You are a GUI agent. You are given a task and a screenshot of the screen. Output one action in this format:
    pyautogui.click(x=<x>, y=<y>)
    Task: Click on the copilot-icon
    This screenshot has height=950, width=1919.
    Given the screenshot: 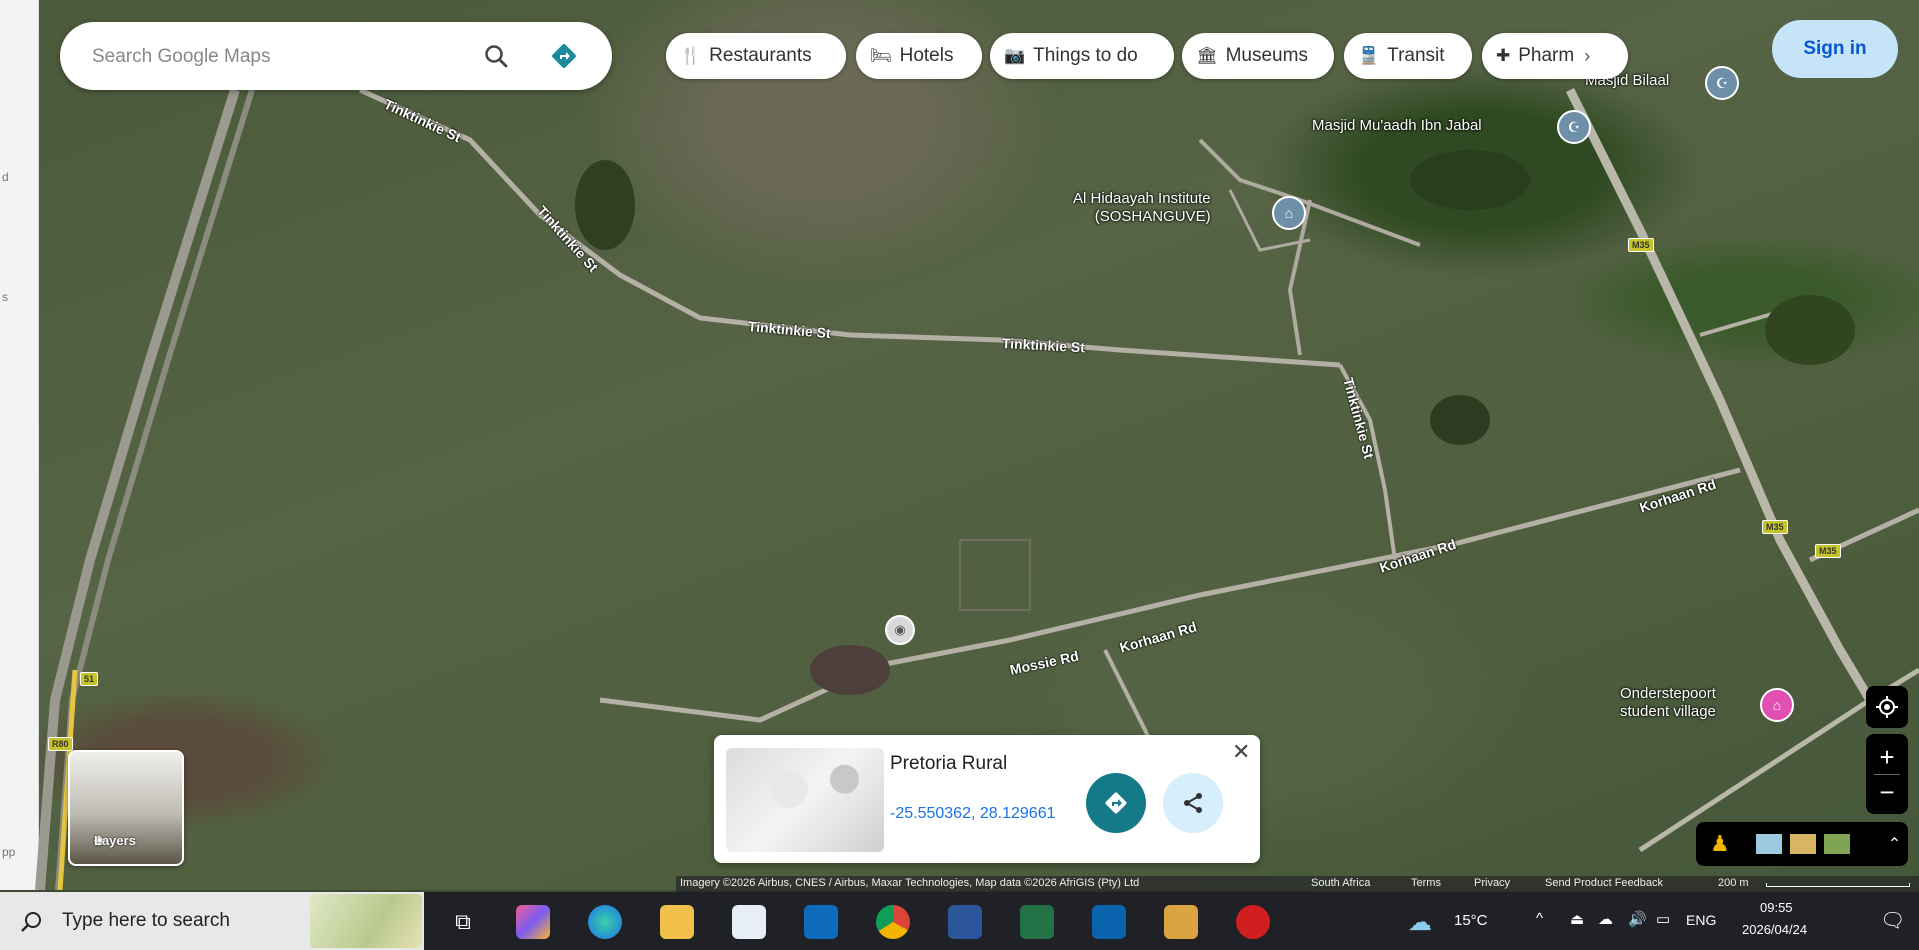 What is the action you would take?
    pyautogui.click(x=533, y=922)
    